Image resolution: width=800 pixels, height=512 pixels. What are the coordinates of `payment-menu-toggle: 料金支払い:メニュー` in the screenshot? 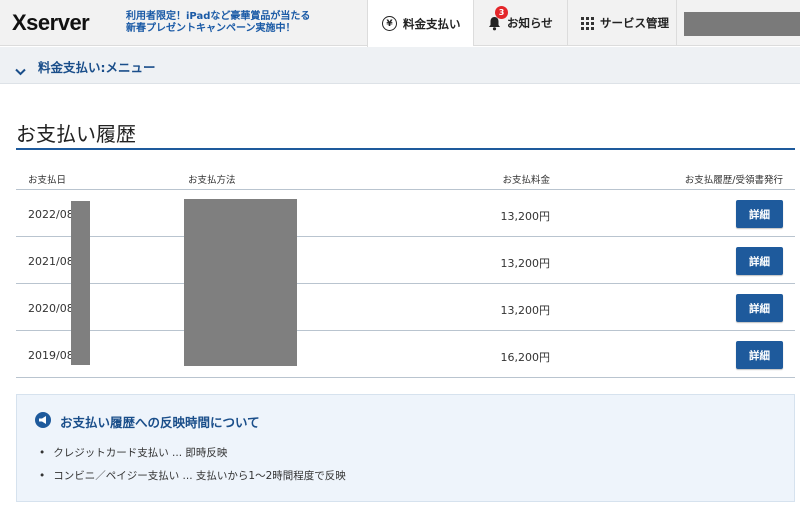 It's located at (400, 65).